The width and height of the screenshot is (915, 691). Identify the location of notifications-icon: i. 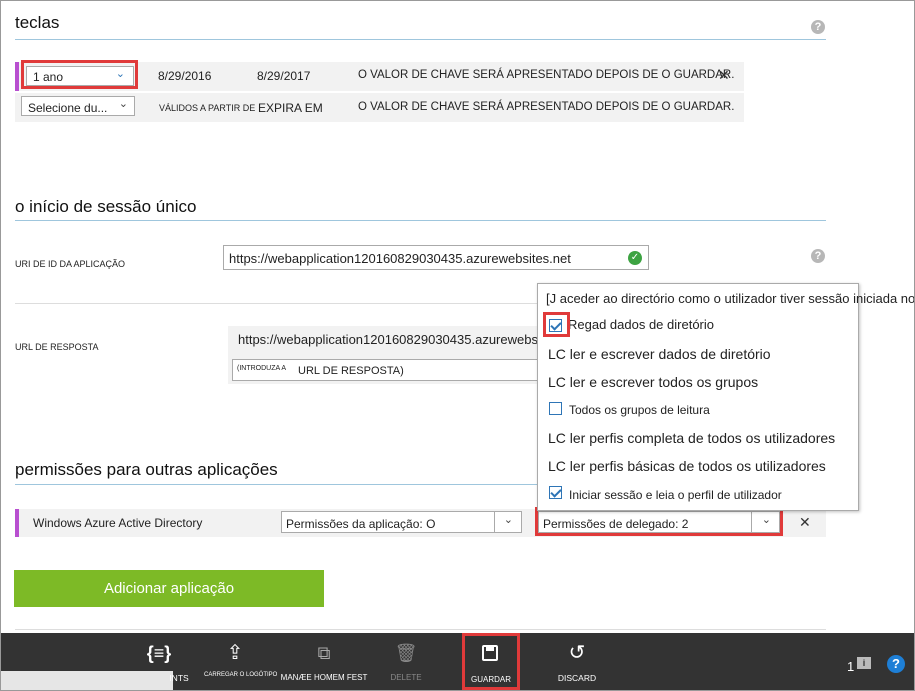
(864, 663).